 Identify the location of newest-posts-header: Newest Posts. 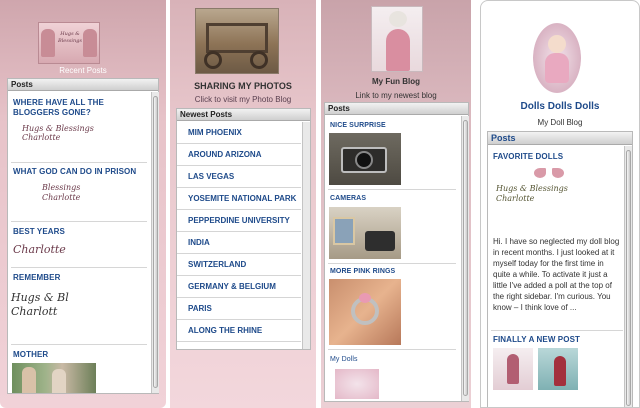
(243, 115).